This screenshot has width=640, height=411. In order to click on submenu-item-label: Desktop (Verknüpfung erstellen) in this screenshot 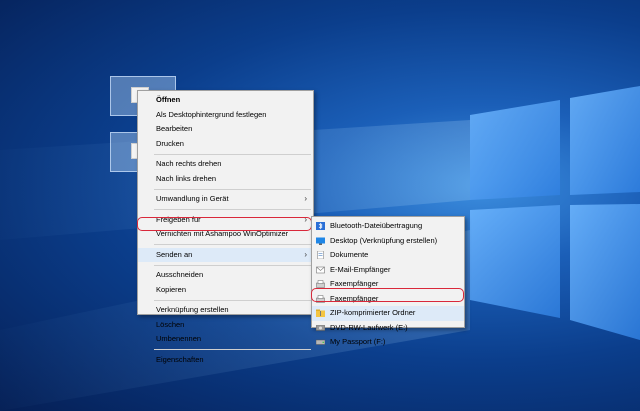, I will do `click(384, 240)`.